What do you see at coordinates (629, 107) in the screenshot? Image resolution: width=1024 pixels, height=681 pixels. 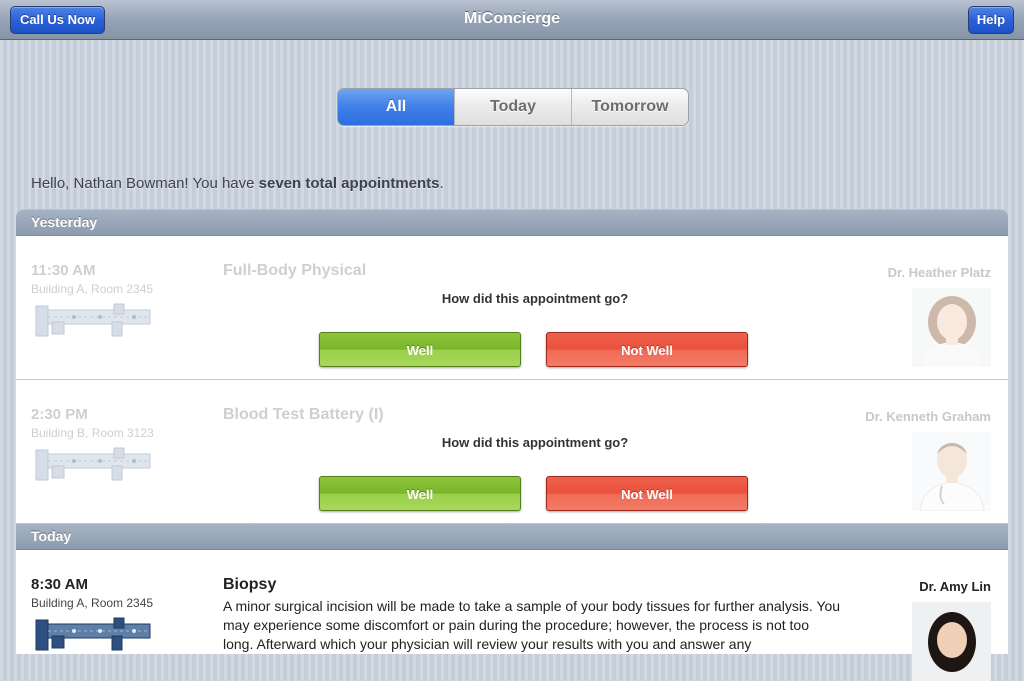 I see `segment-tomorrow: Tomorrow` at bounding box center [629, 107].